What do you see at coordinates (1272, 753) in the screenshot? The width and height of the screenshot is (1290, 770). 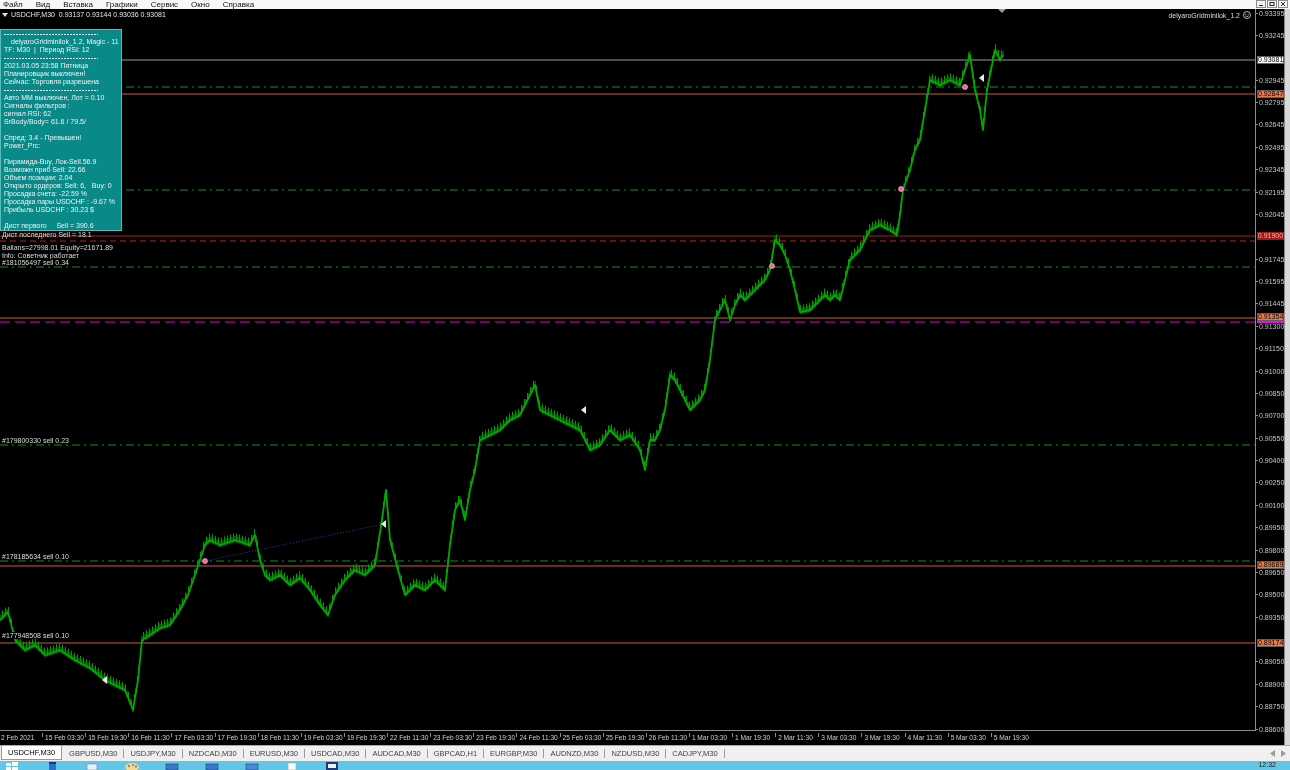 I see `left-arrow-icon` at bounding box center [1272, 753].